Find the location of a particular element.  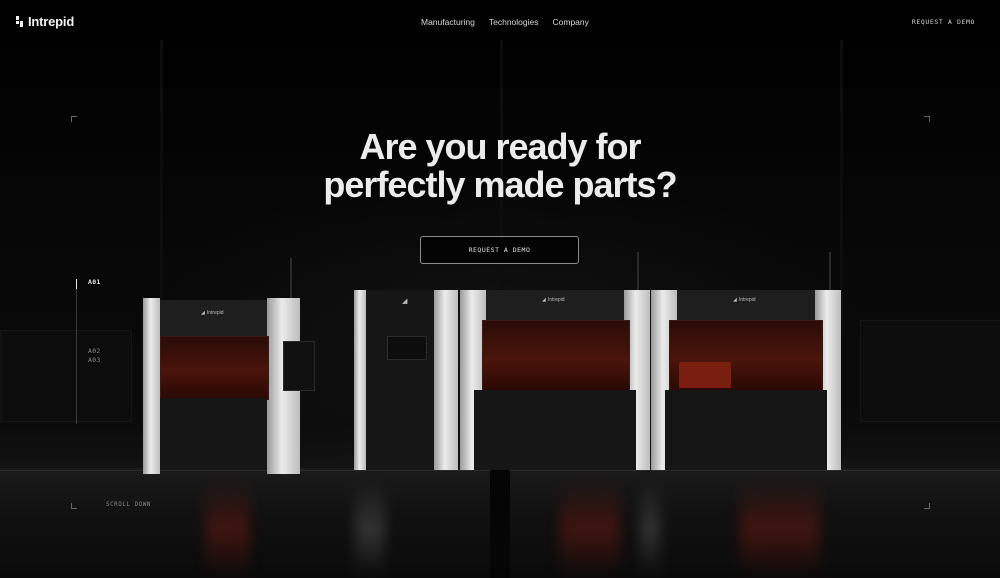

machine-a01: ◢ Intrepid is located at coordinates (229, 387).